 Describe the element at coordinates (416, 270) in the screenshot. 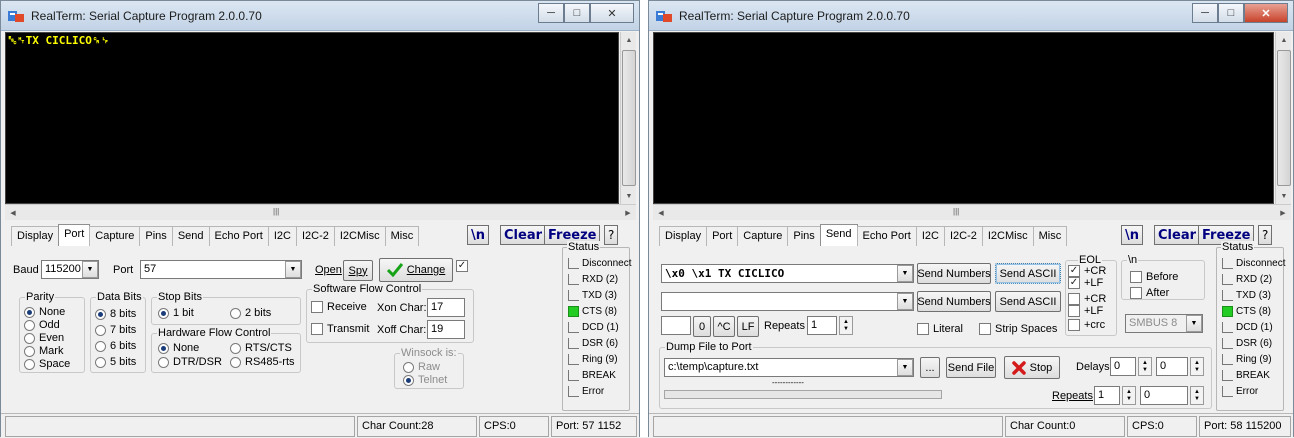

I see `change-button: Change` at that location.